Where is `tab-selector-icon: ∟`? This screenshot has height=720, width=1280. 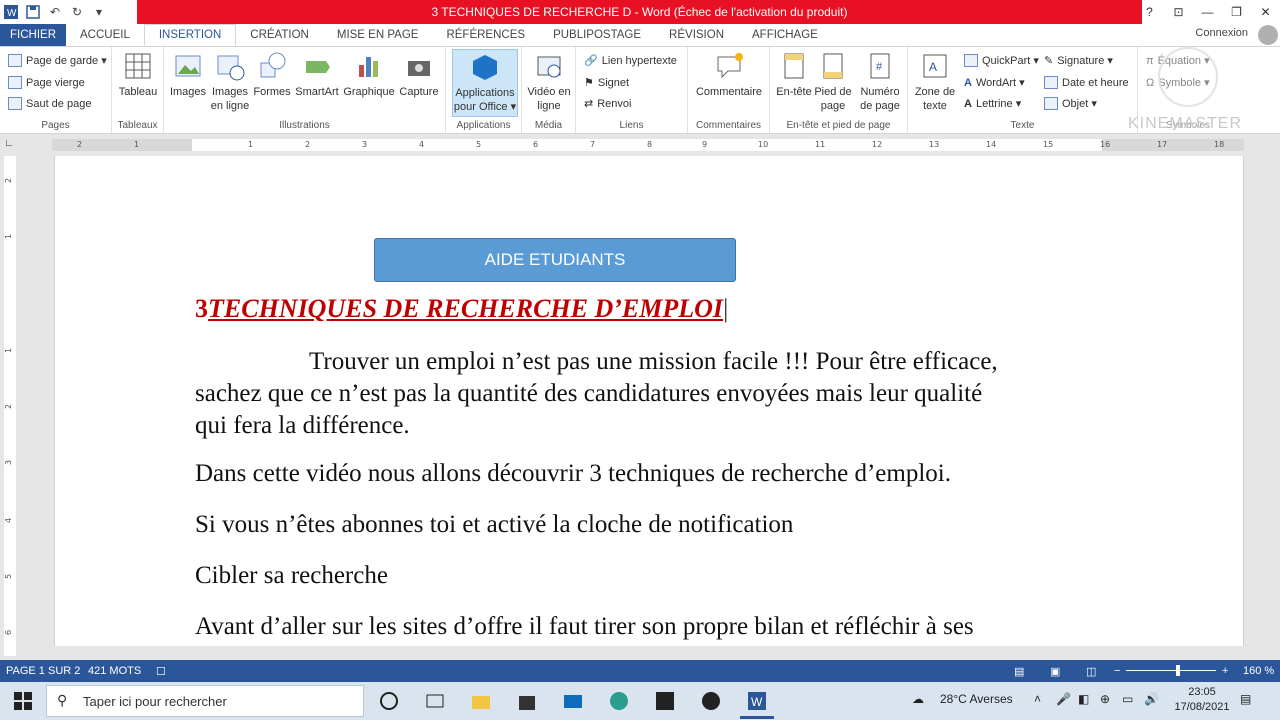 tab-selector-icon: ∟ is located at coordinates (11, 145).